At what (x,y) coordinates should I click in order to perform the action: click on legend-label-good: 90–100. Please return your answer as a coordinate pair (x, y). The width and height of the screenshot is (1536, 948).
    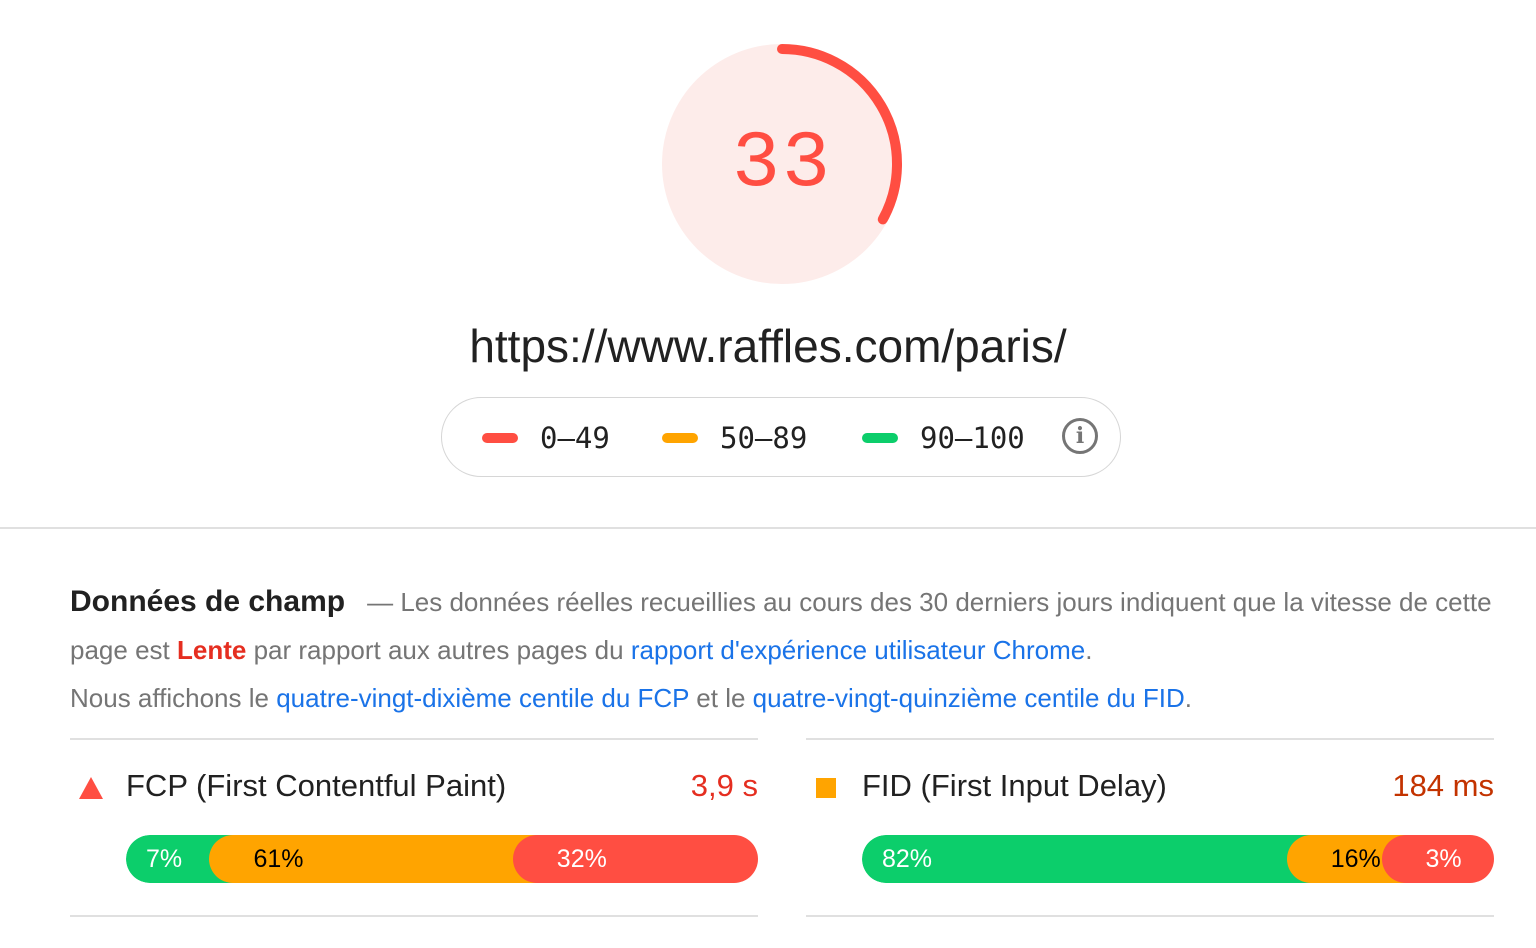
    Looking at the image, I should click on (972, 438).